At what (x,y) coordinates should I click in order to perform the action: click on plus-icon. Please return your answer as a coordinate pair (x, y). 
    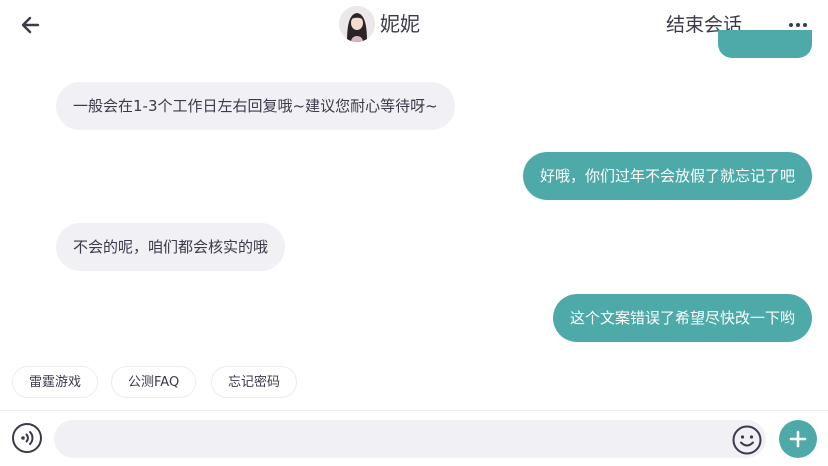
    Looking at the image, I should click on (798, 439).